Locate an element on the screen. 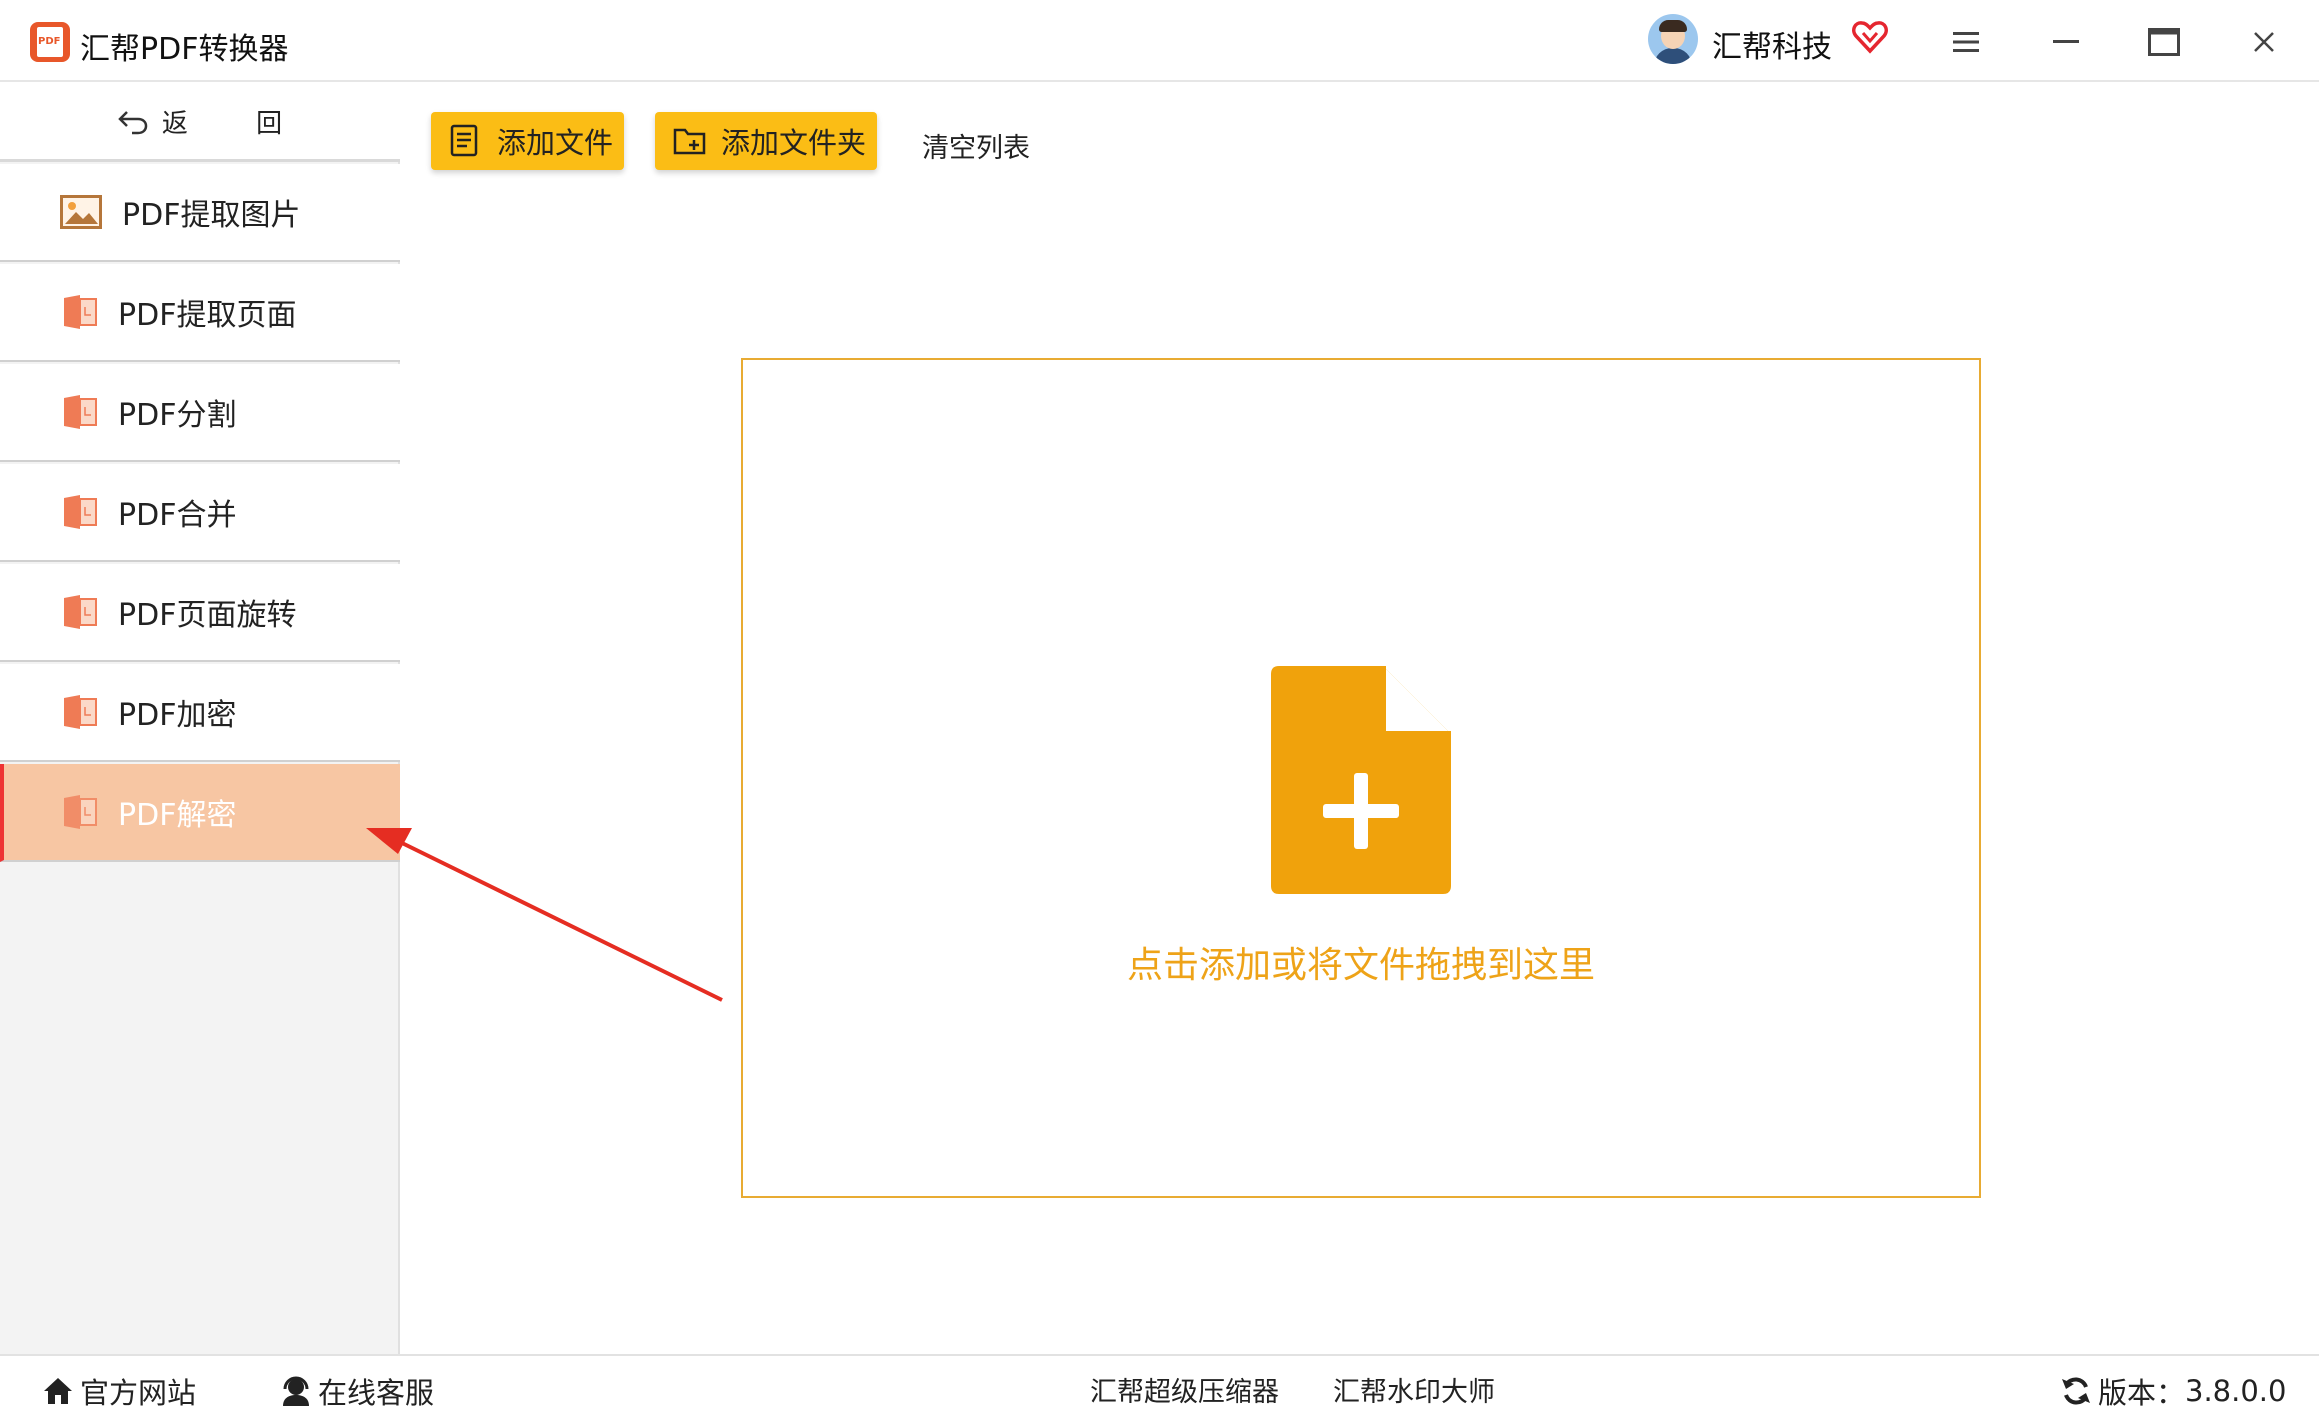  watermark-link: 汇帮水印大师 is located at coordinates (1414, 1389).